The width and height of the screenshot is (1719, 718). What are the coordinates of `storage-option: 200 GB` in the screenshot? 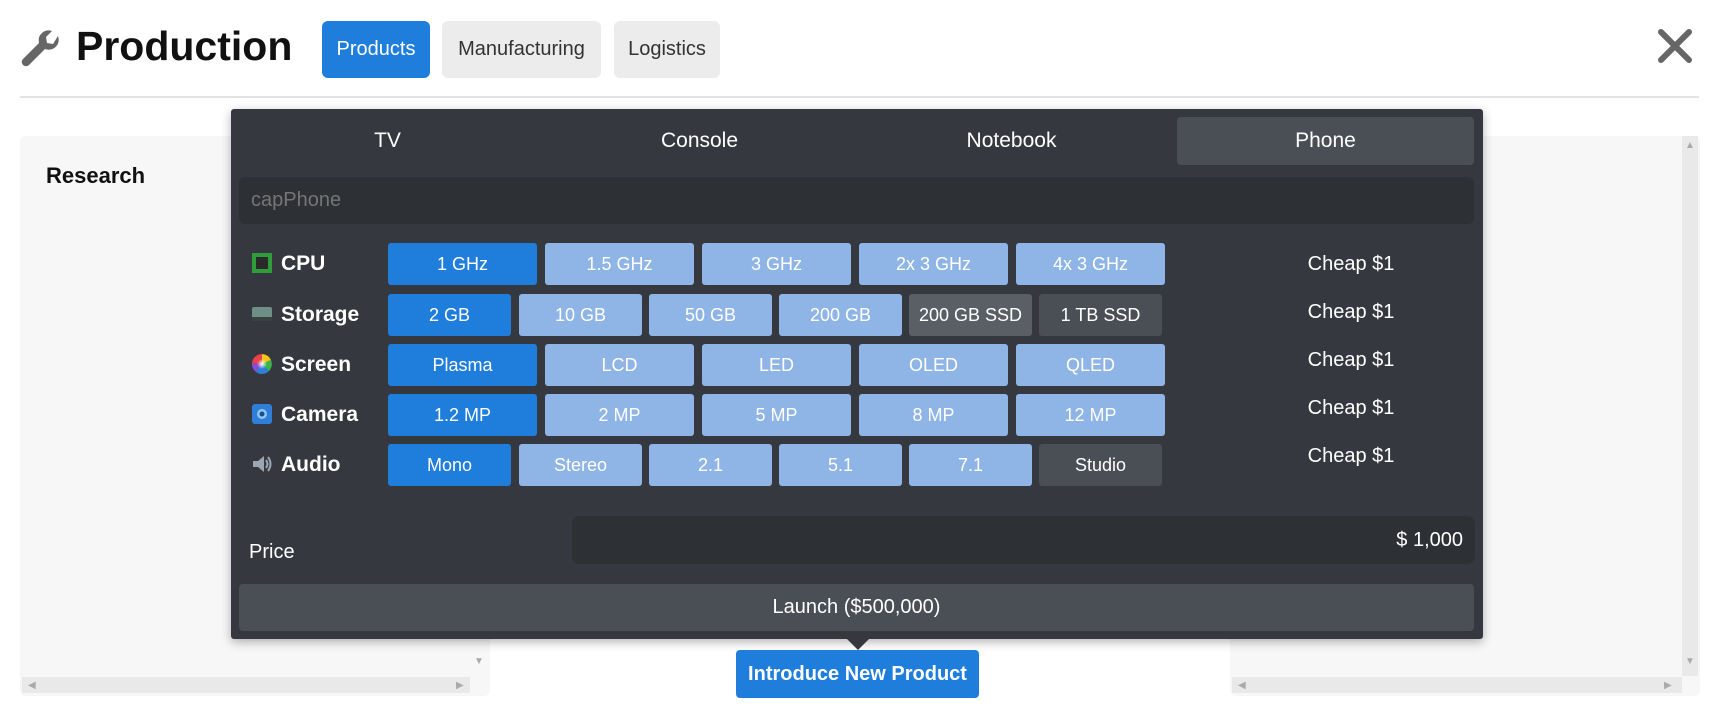 It's located at (840, 315).